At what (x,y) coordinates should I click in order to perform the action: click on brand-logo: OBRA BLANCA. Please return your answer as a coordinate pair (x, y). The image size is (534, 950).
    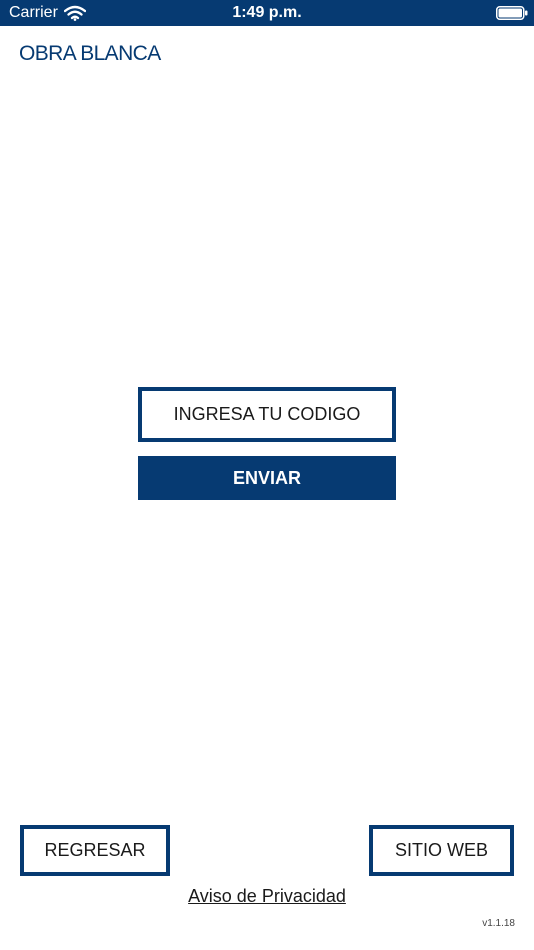
    Looking at the image, I should click on (90, 53).